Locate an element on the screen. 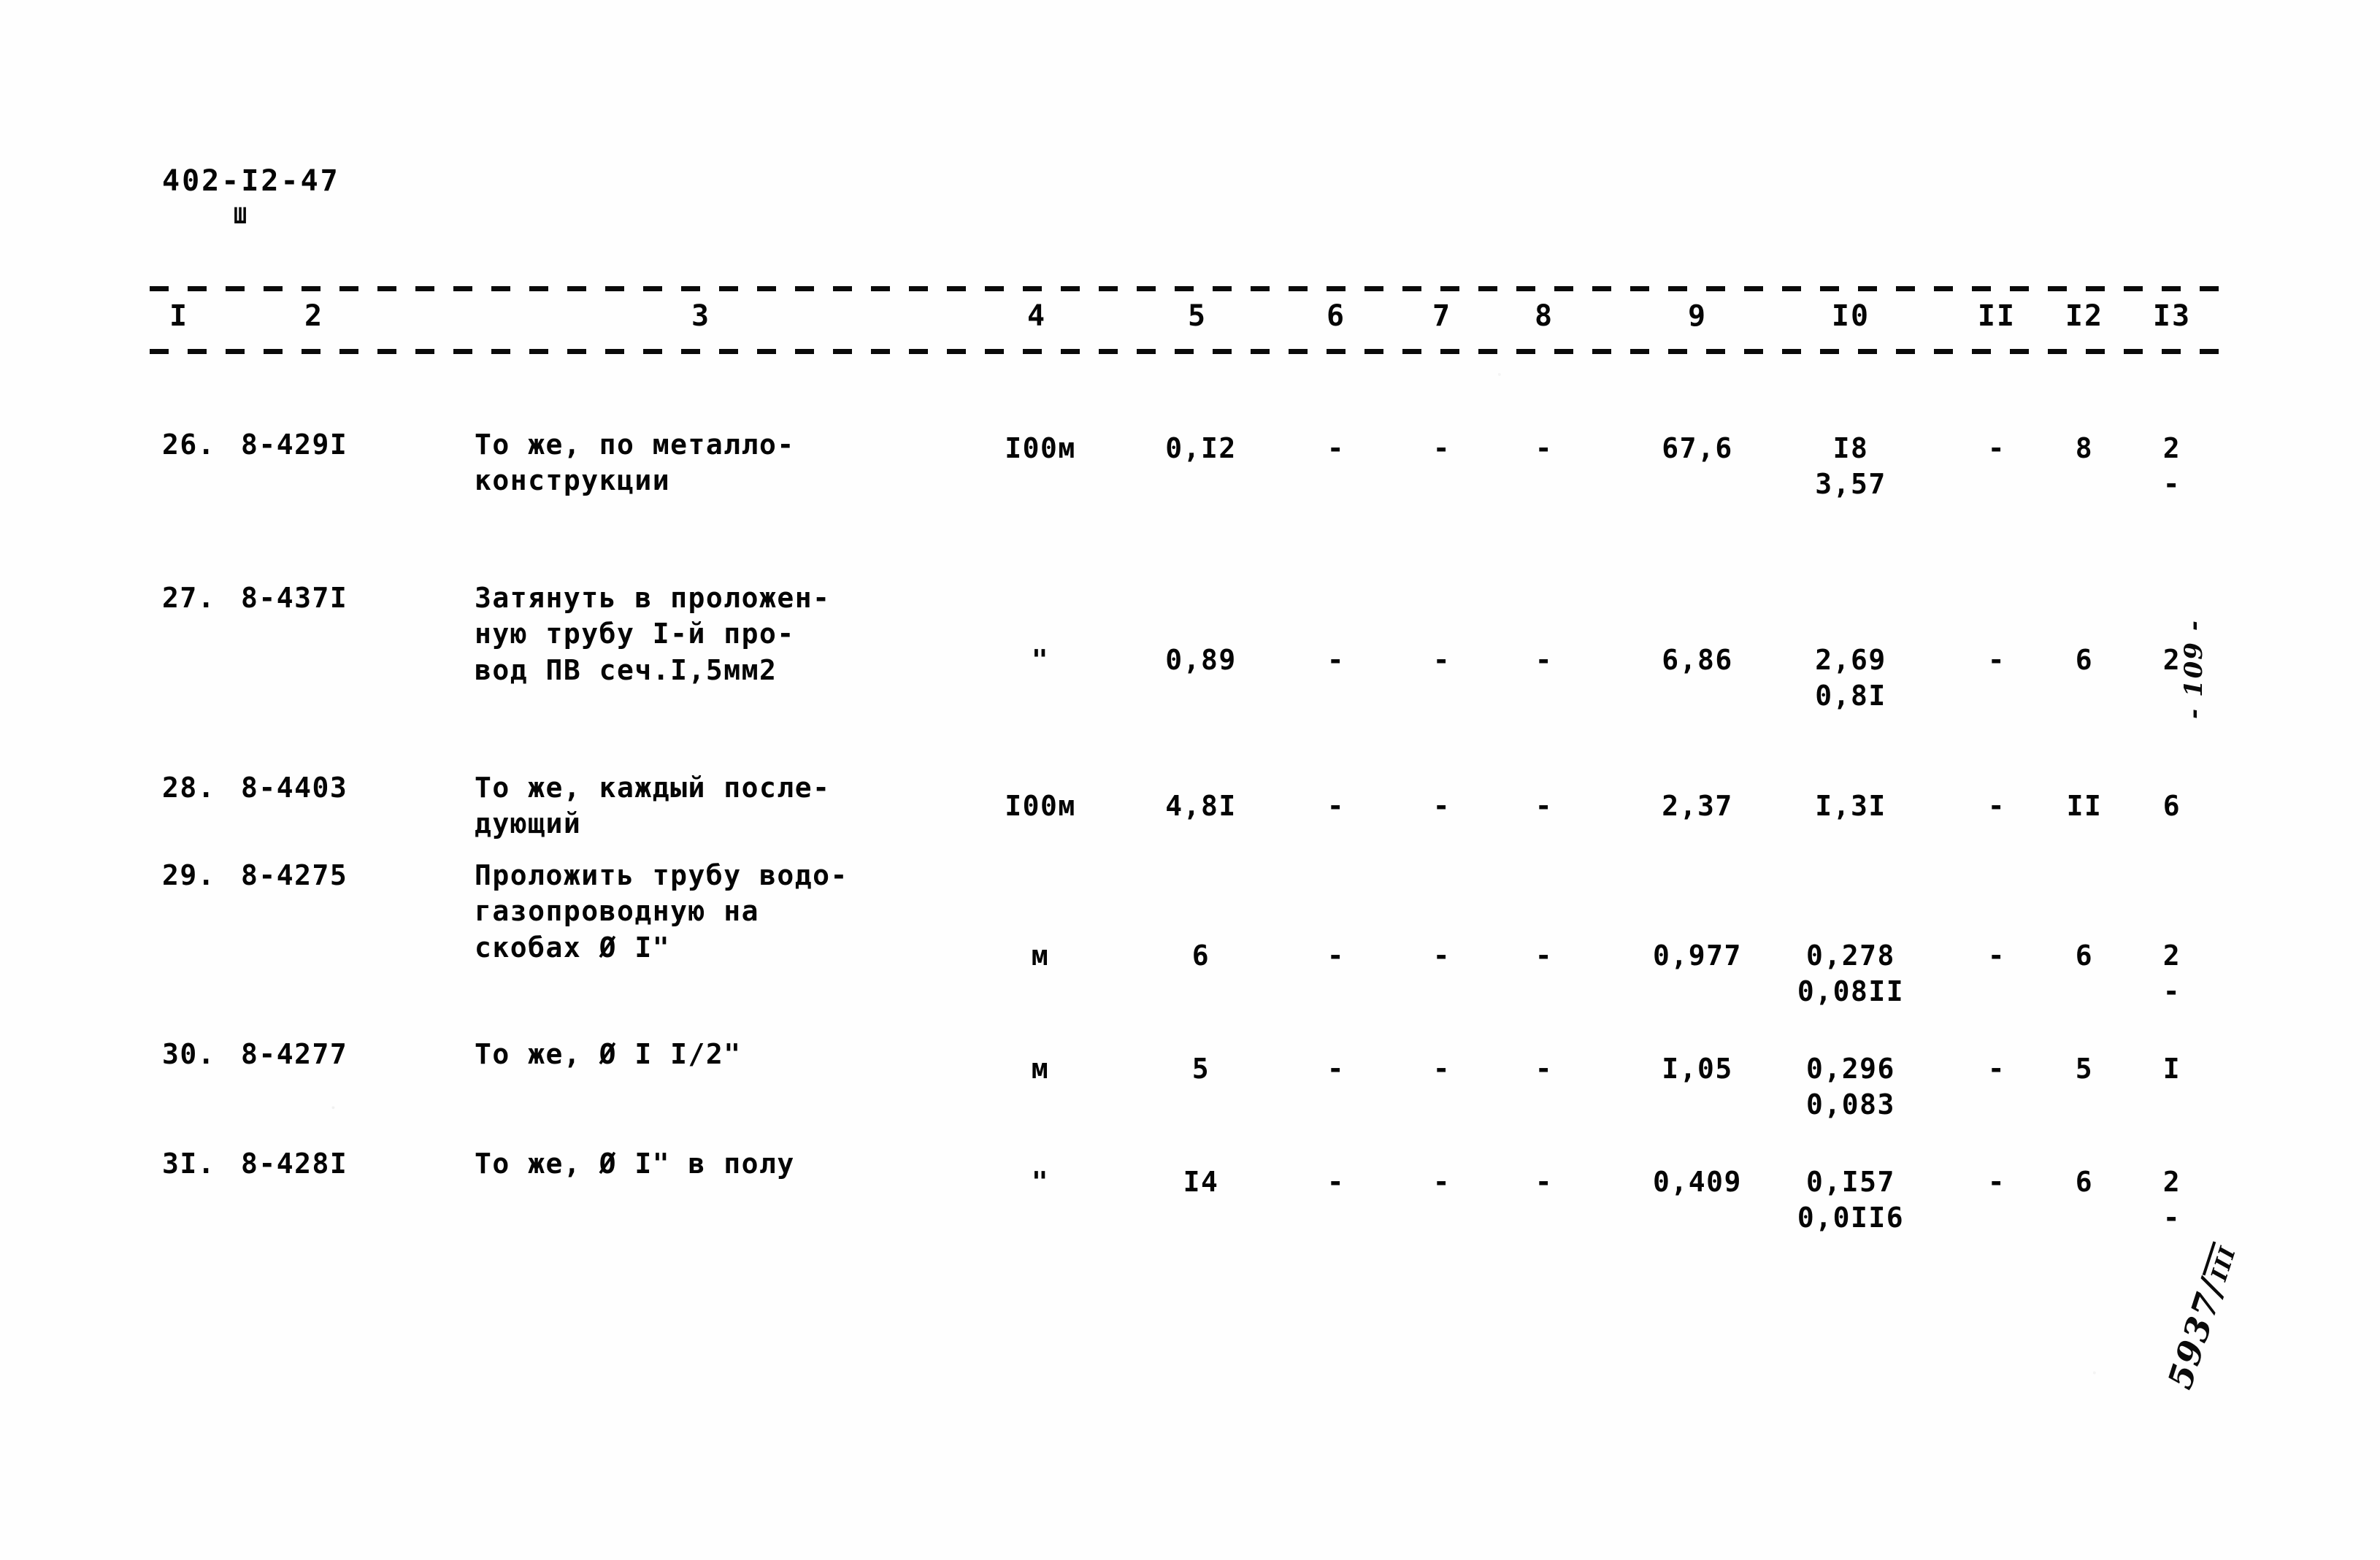 Image resolution: width=2380 pixels, height=1560 pixels. row-col5: 4,8I is located at coordinates (1201, 806).